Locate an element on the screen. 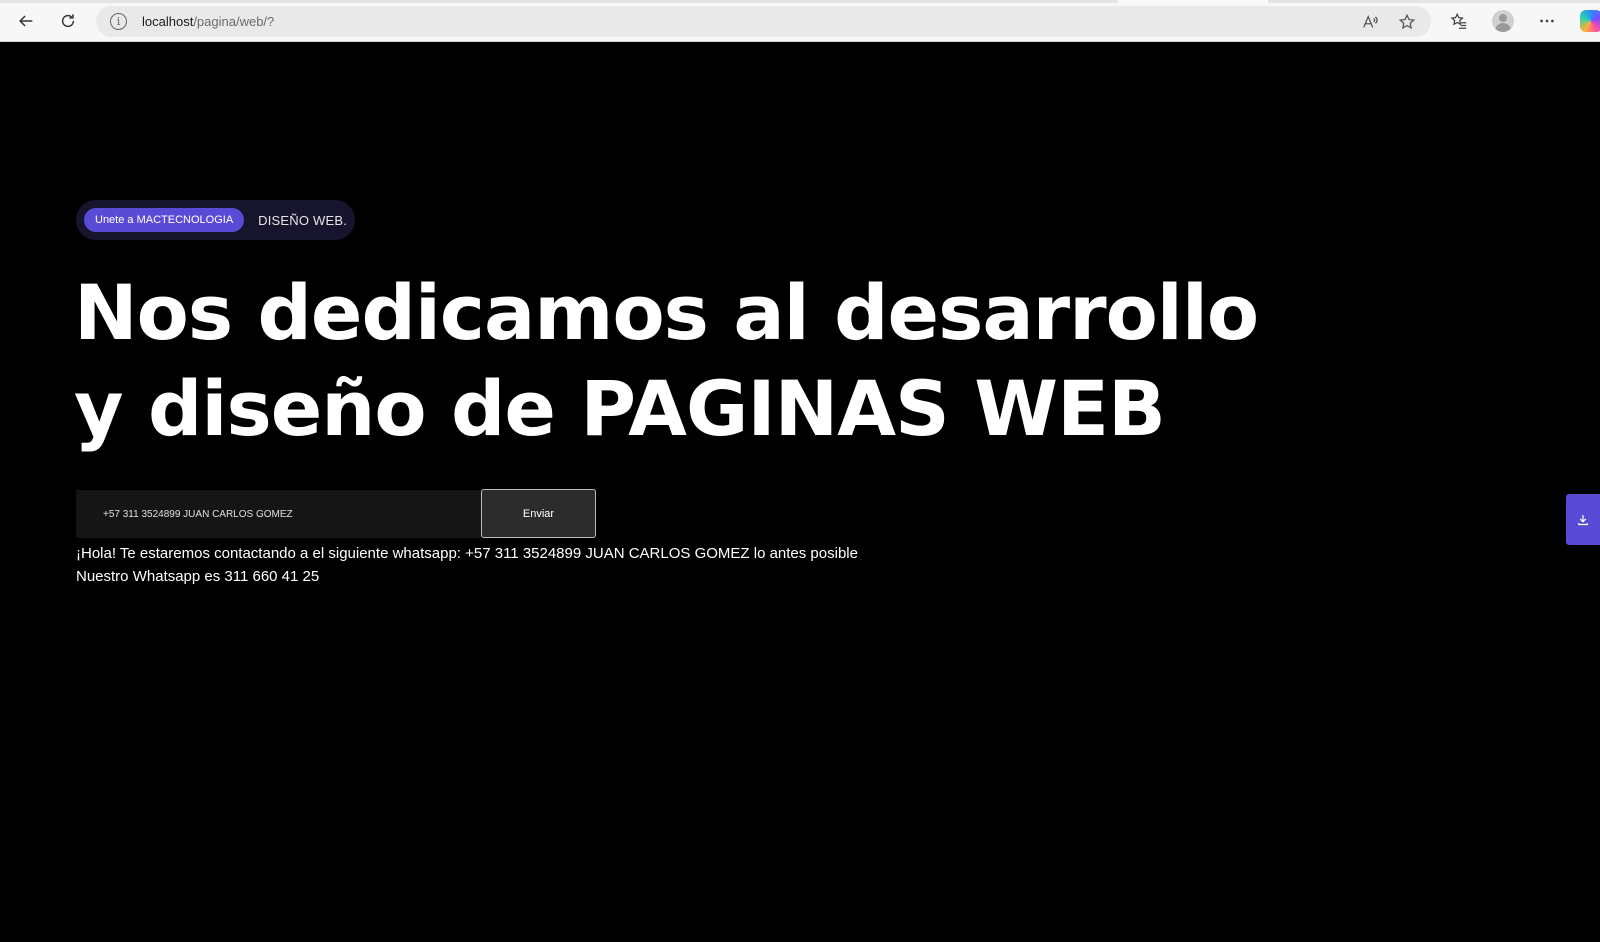 The height and width of the screenshot is (942, 1600). hero-pill: Unete a MACTECNOLOGIA DISEÑO WEB. is located at coordinates (216, 220).